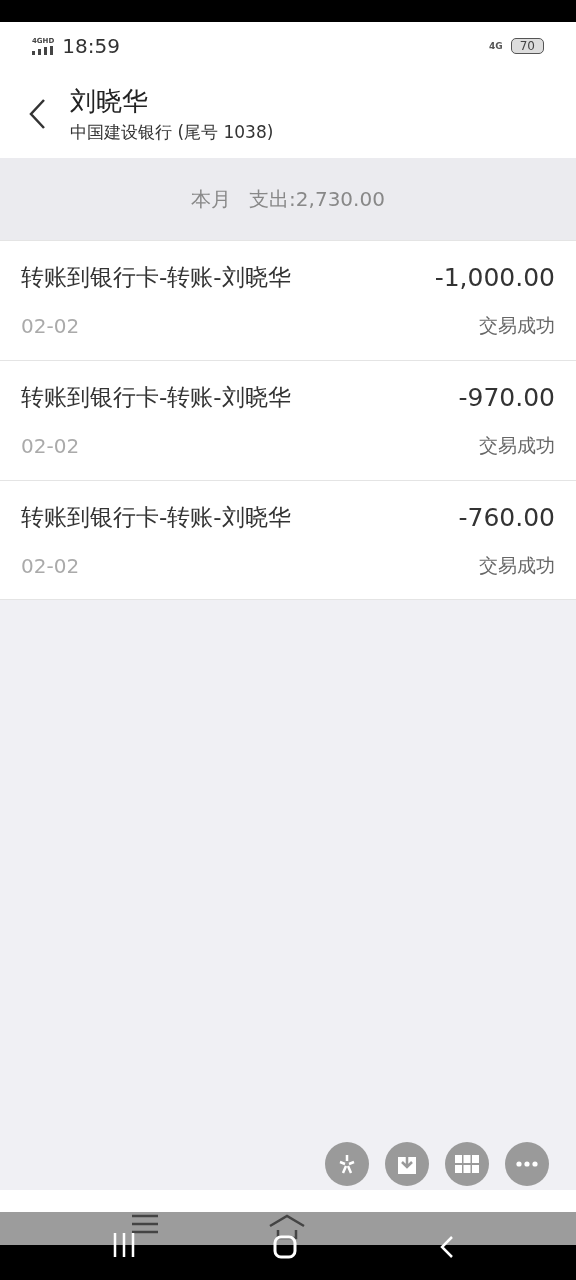 The height and width of the screenshot is (1280, 576). What do you see at coordinates (494, 277) in the screenshot?
I see `transaction-amount: -1,000.00` at bounding box center [494, 277].